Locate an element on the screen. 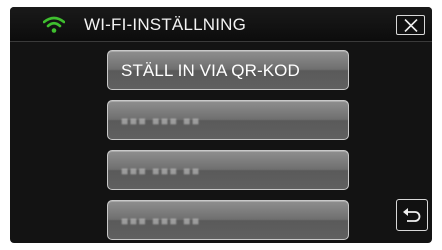 The width and height of the screenshot is (442, 250). close-icon is located at coordinates (411, 25).